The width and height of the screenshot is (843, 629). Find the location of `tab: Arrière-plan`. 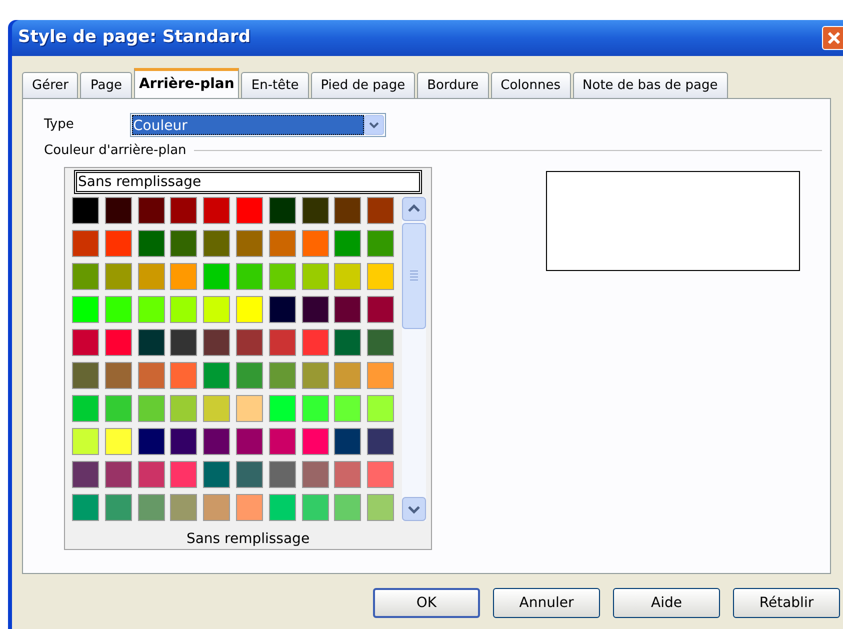

tab: Arrière-plan is located at coordinates (187, 83).